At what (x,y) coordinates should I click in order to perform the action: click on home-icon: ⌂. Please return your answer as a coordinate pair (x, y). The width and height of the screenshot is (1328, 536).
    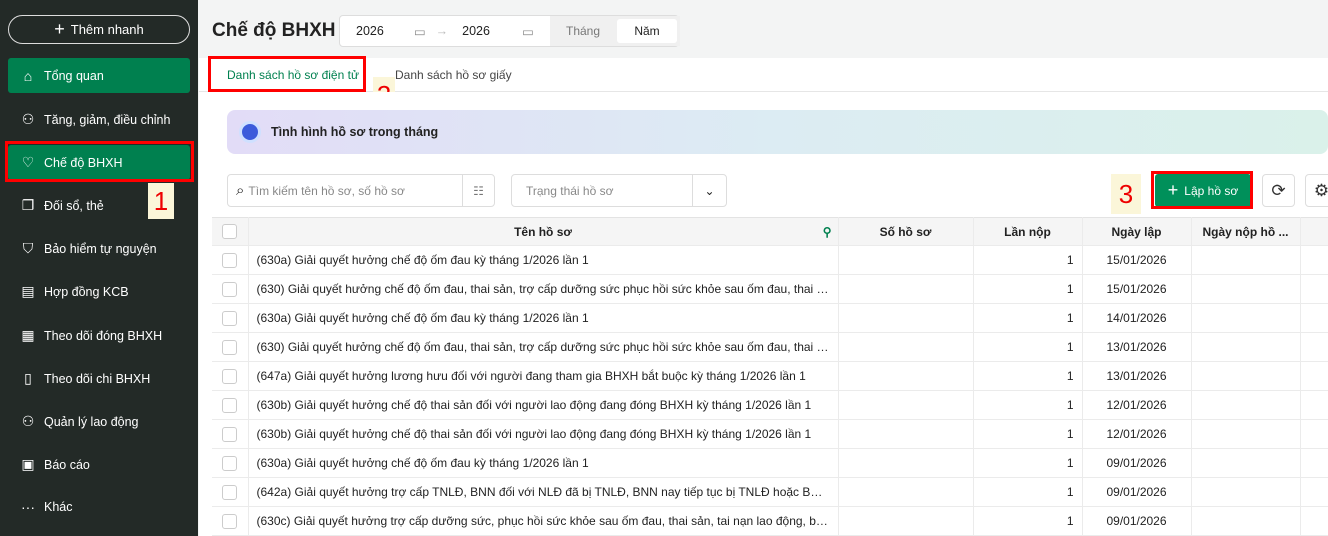
    Looking at the image, I should click on (28, 75).